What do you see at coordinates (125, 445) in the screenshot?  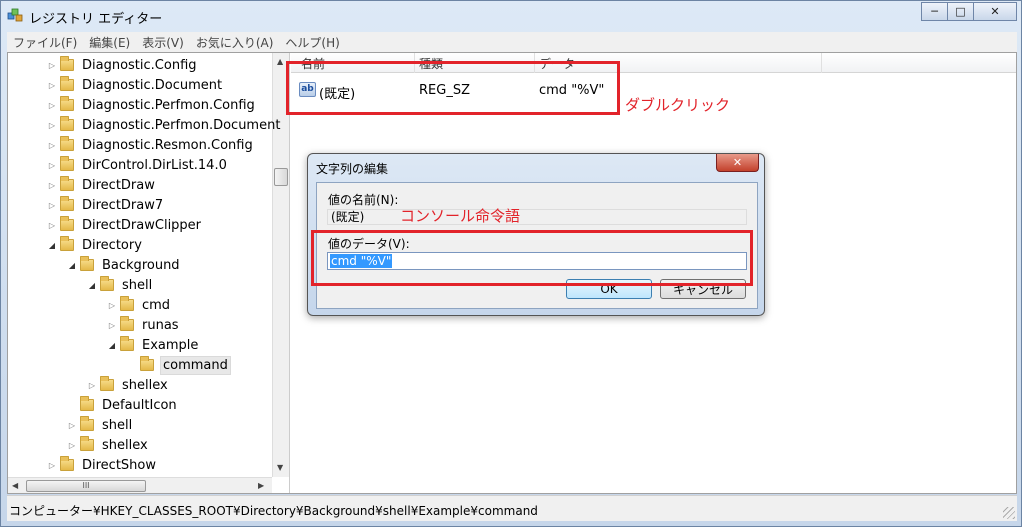 I see `tree-item-label: shellex` at bounding box center [125, 445].